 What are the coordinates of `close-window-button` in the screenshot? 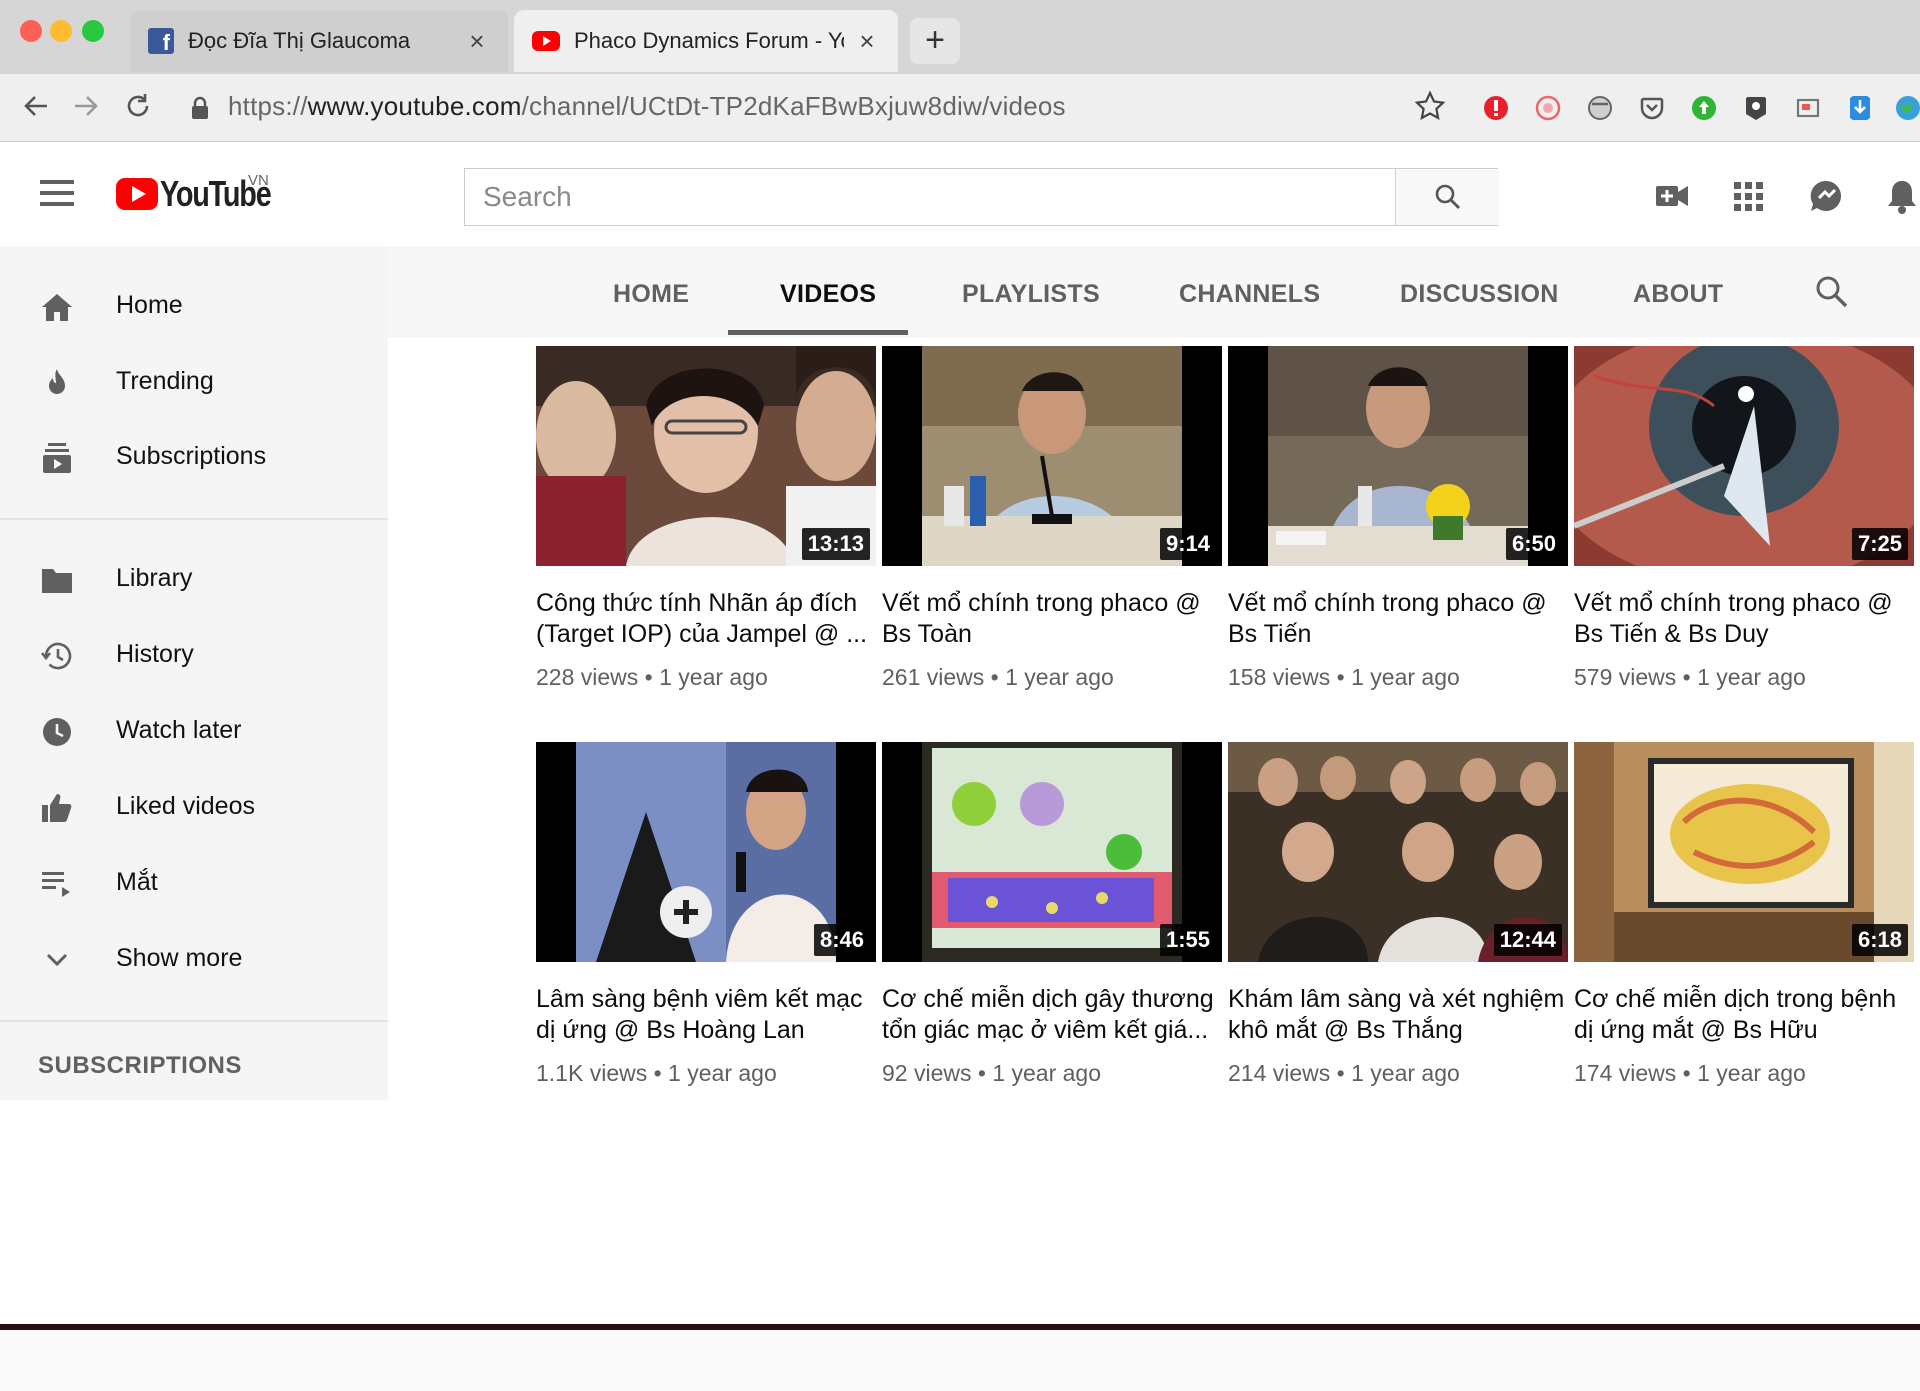 It's located at (31, 31).